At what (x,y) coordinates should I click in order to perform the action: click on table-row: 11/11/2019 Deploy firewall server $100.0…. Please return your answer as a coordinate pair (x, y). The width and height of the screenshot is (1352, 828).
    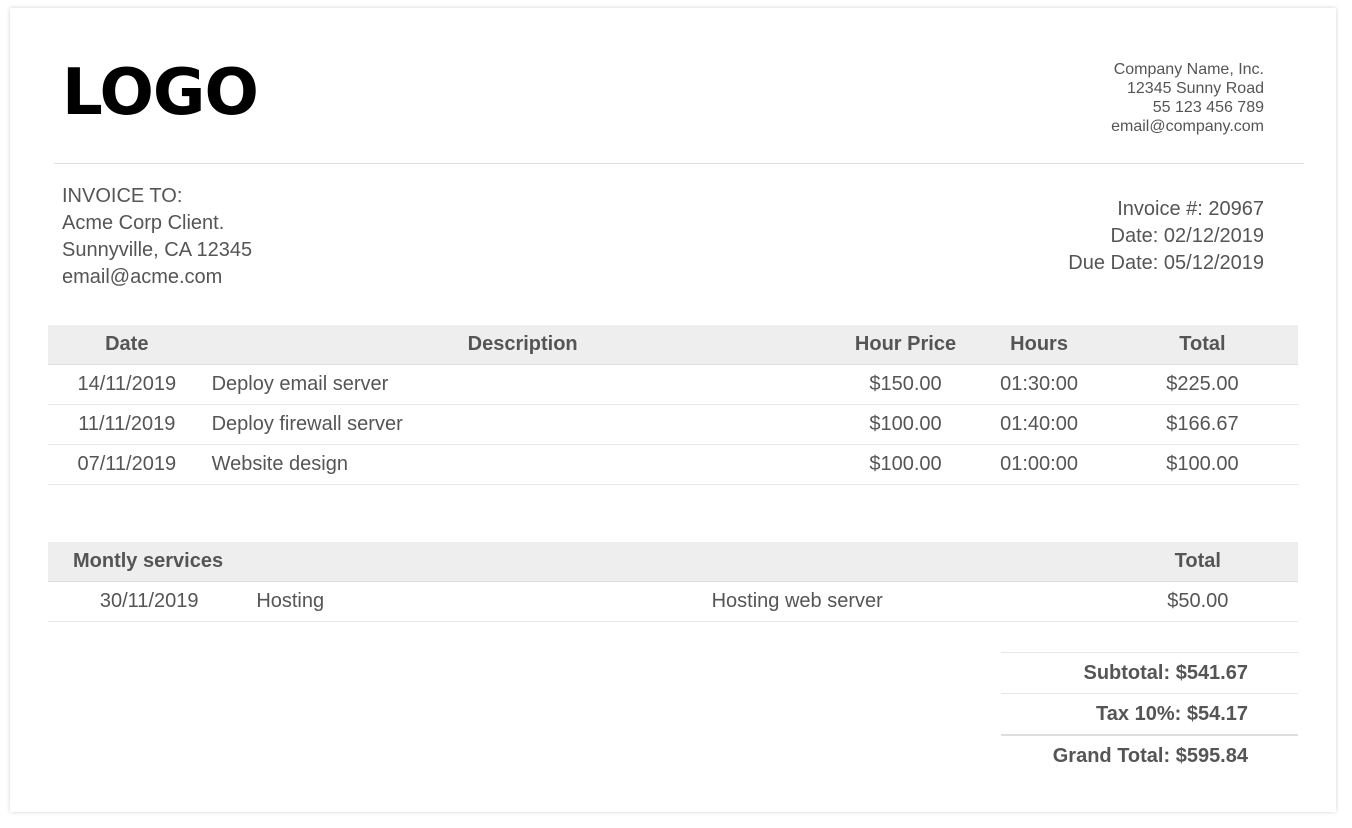
    Looking at the image, I should click on (673, 424).